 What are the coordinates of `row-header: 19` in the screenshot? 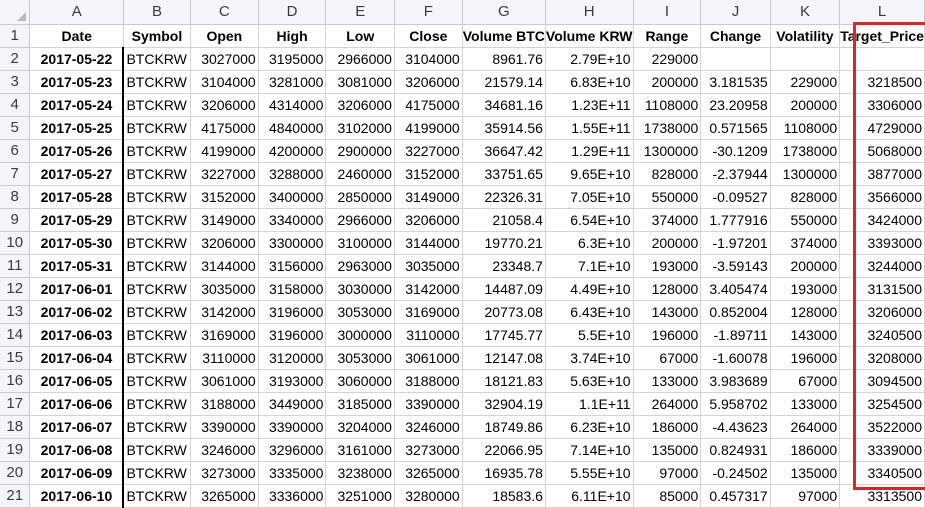 It's located at (15, 450).